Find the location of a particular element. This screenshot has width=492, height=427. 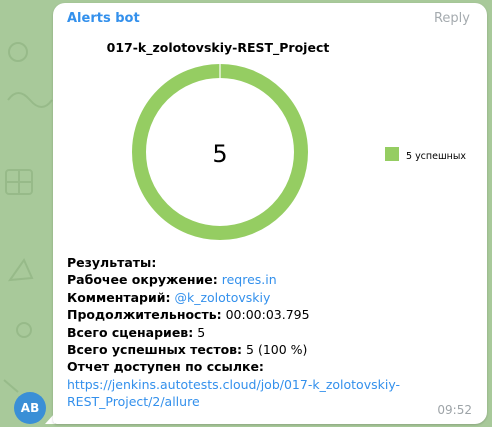

donut-center-value: 5 is located at coordinates (219, 154).